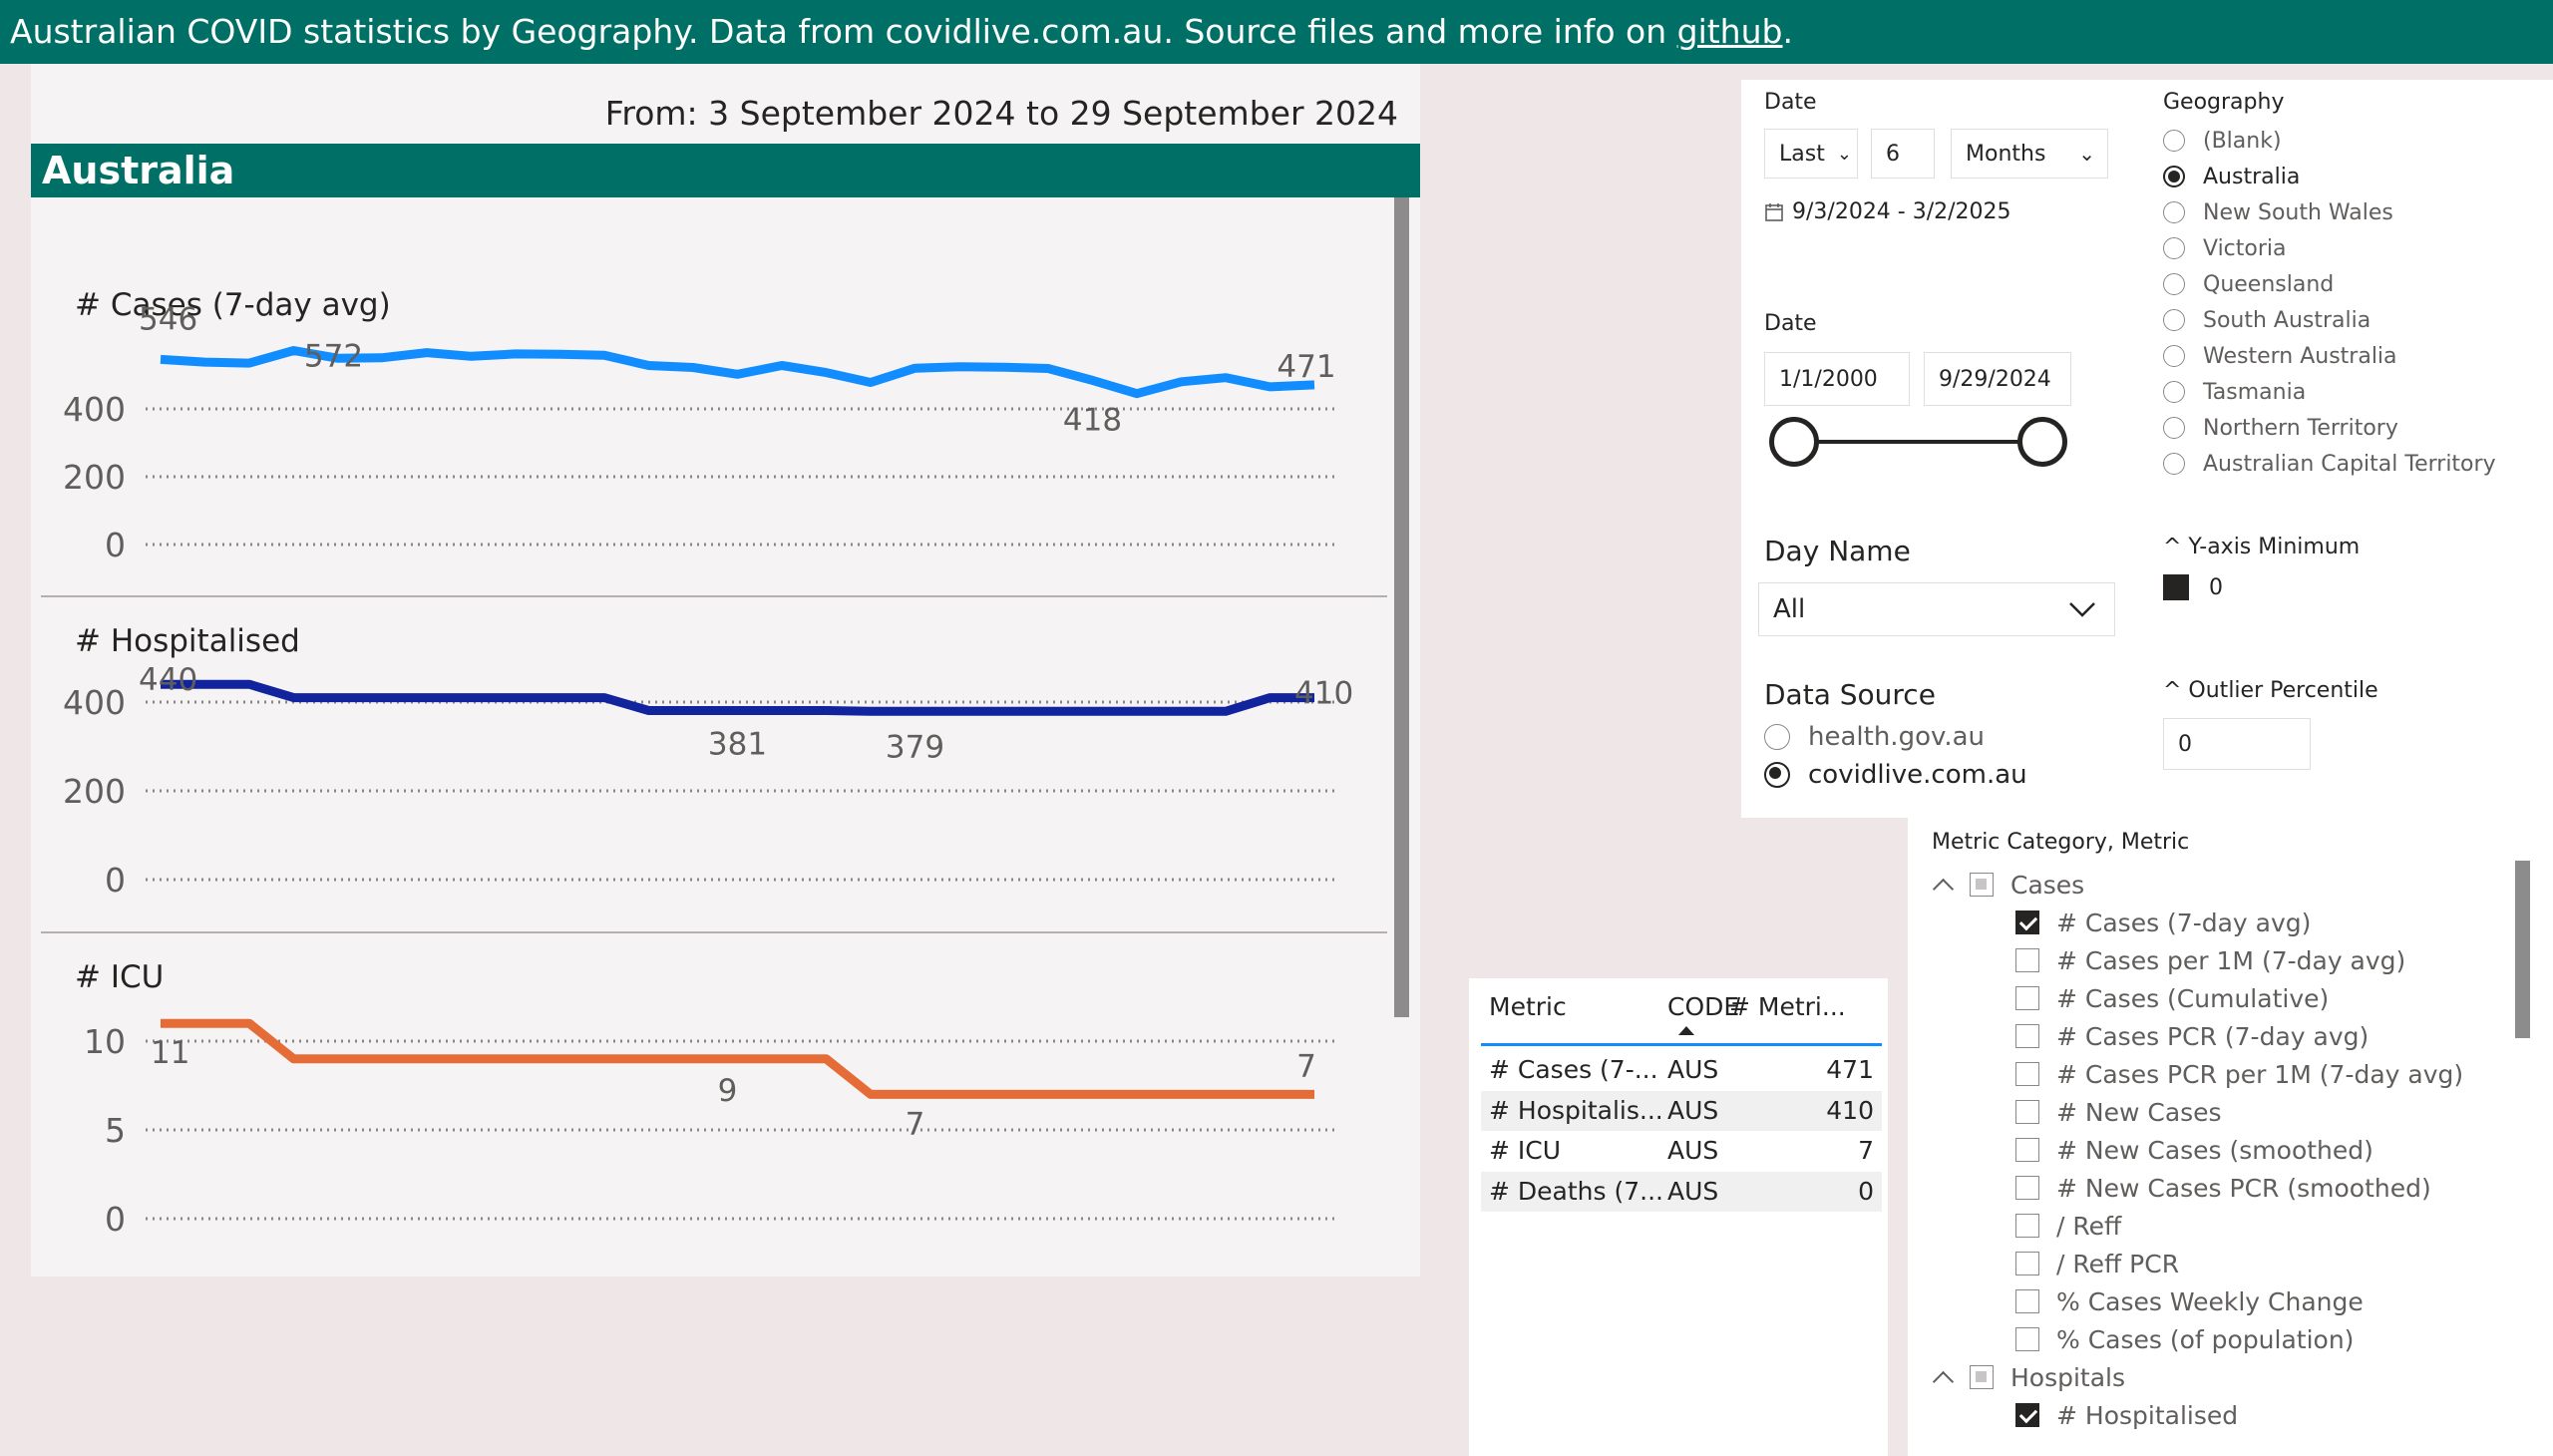 The width and height of the screenshot is (2553, 1456). What do you see at coordinates (1794, 442) in the screenshot?
I see `date-slider-start-handle` at bounding box center [1794, 442].